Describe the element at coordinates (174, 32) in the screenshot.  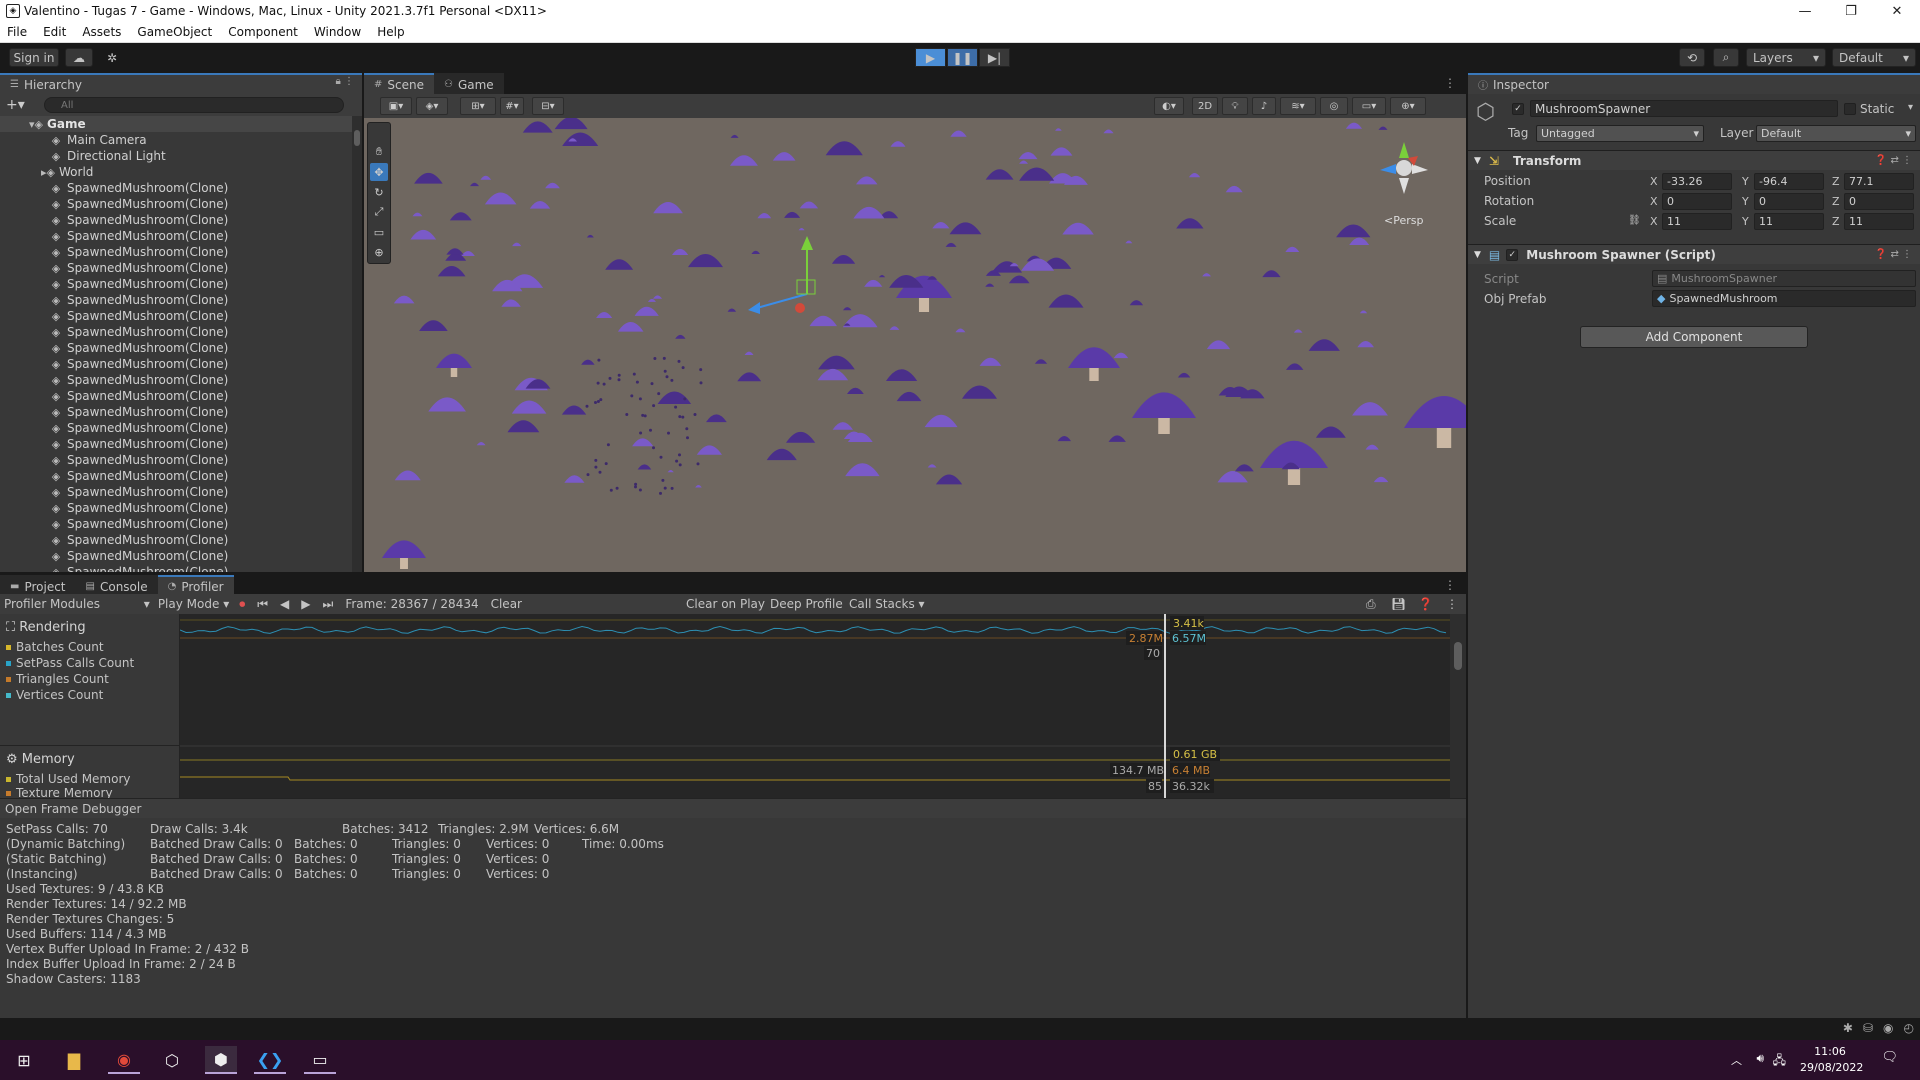
I see `menu-gameobject: GameObject` at that location.